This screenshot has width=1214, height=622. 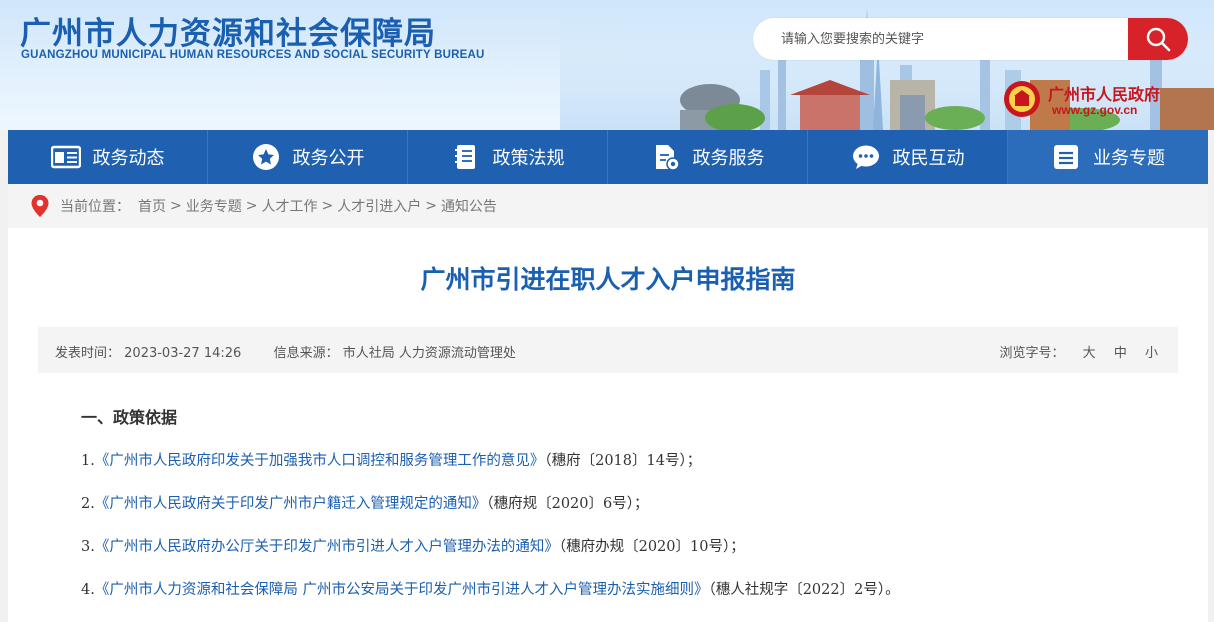 I want to click on publish-time: 2023-03-27 14:26, so click(x=183, y=353).